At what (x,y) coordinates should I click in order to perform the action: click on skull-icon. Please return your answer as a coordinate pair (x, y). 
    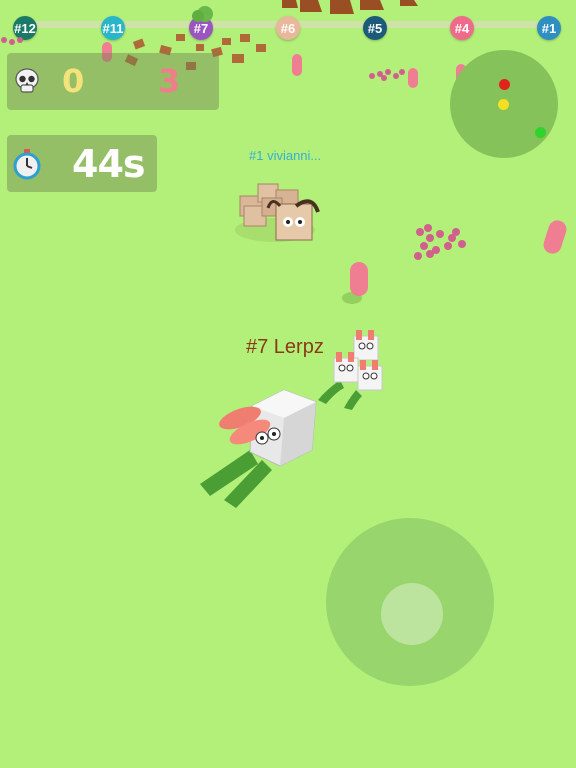
    Looking at the image, I should click on (27, 81).